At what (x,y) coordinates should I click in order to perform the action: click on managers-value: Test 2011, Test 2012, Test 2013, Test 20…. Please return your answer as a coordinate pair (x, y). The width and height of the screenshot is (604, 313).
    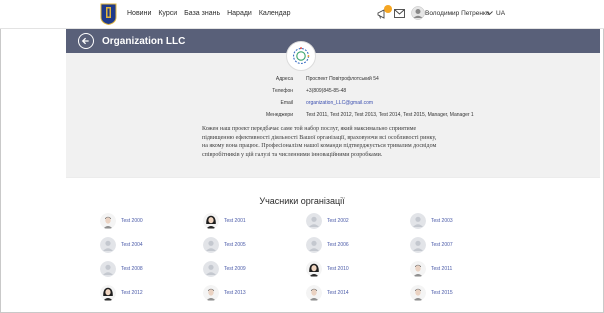
    Looking at the image, I should click on (390, 115).